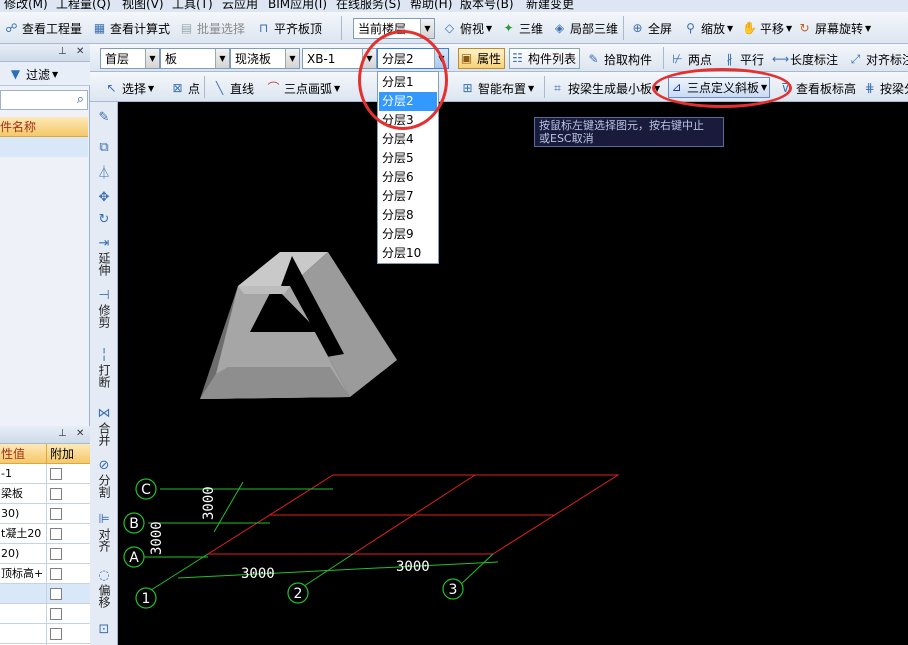 The width and height of the screenshot is (908, 645). What do you see at coordinates (431, 6) in the screenshot?
I see `menu-help: 帮助(H)` at bounding box center [431, 6].